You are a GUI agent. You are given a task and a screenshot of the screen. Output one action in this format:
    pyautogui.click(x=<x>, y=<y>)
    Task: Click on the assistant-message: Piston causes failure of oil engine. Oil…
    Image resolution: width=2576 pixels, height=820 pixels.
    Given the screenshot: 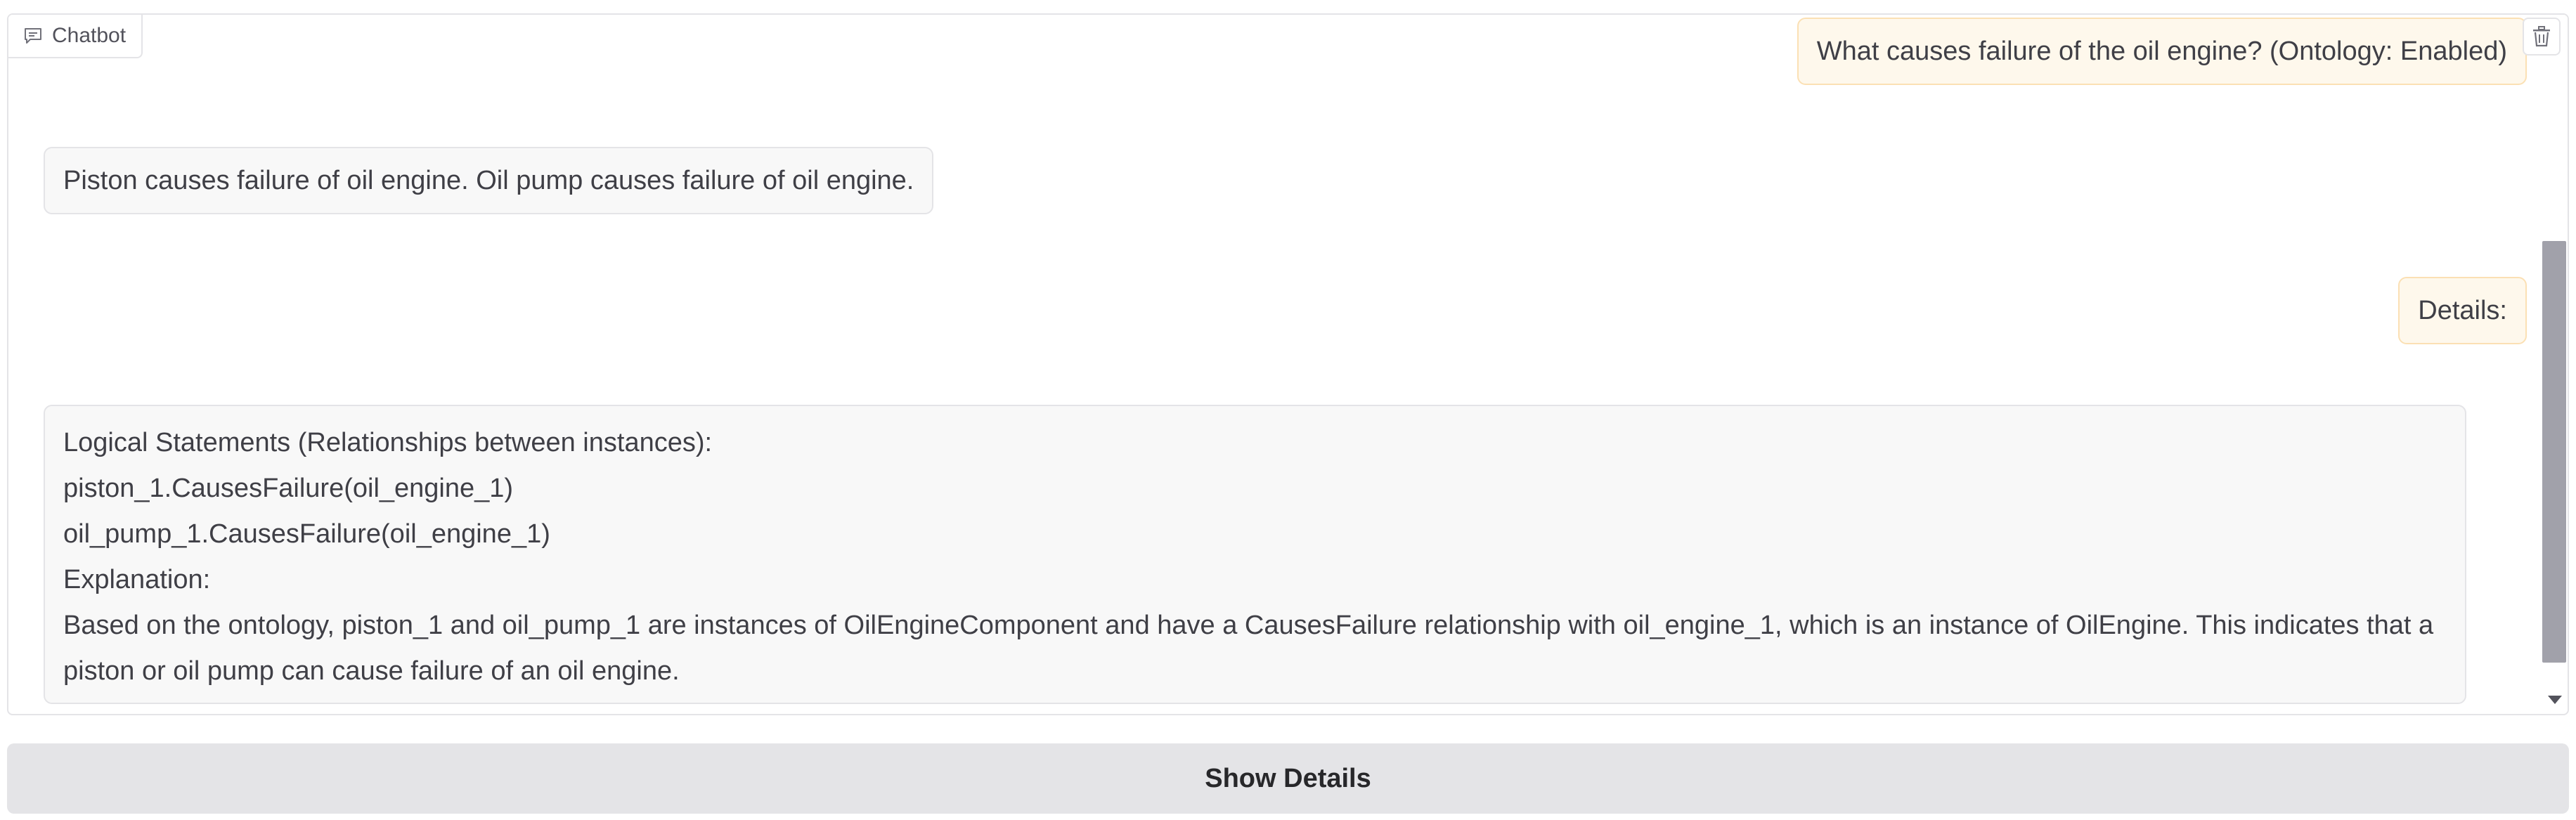 What is the action you would take?
    pyautogui.click(x=489, y=180)
    